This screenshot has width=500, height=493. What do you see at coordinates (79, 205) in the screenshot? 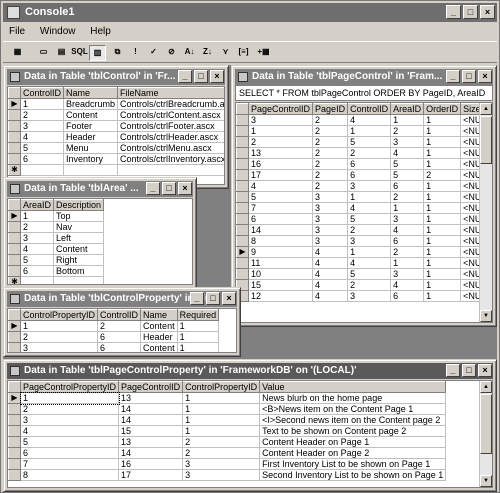
I see `column-header: Description` at bounding box center [79, 205].